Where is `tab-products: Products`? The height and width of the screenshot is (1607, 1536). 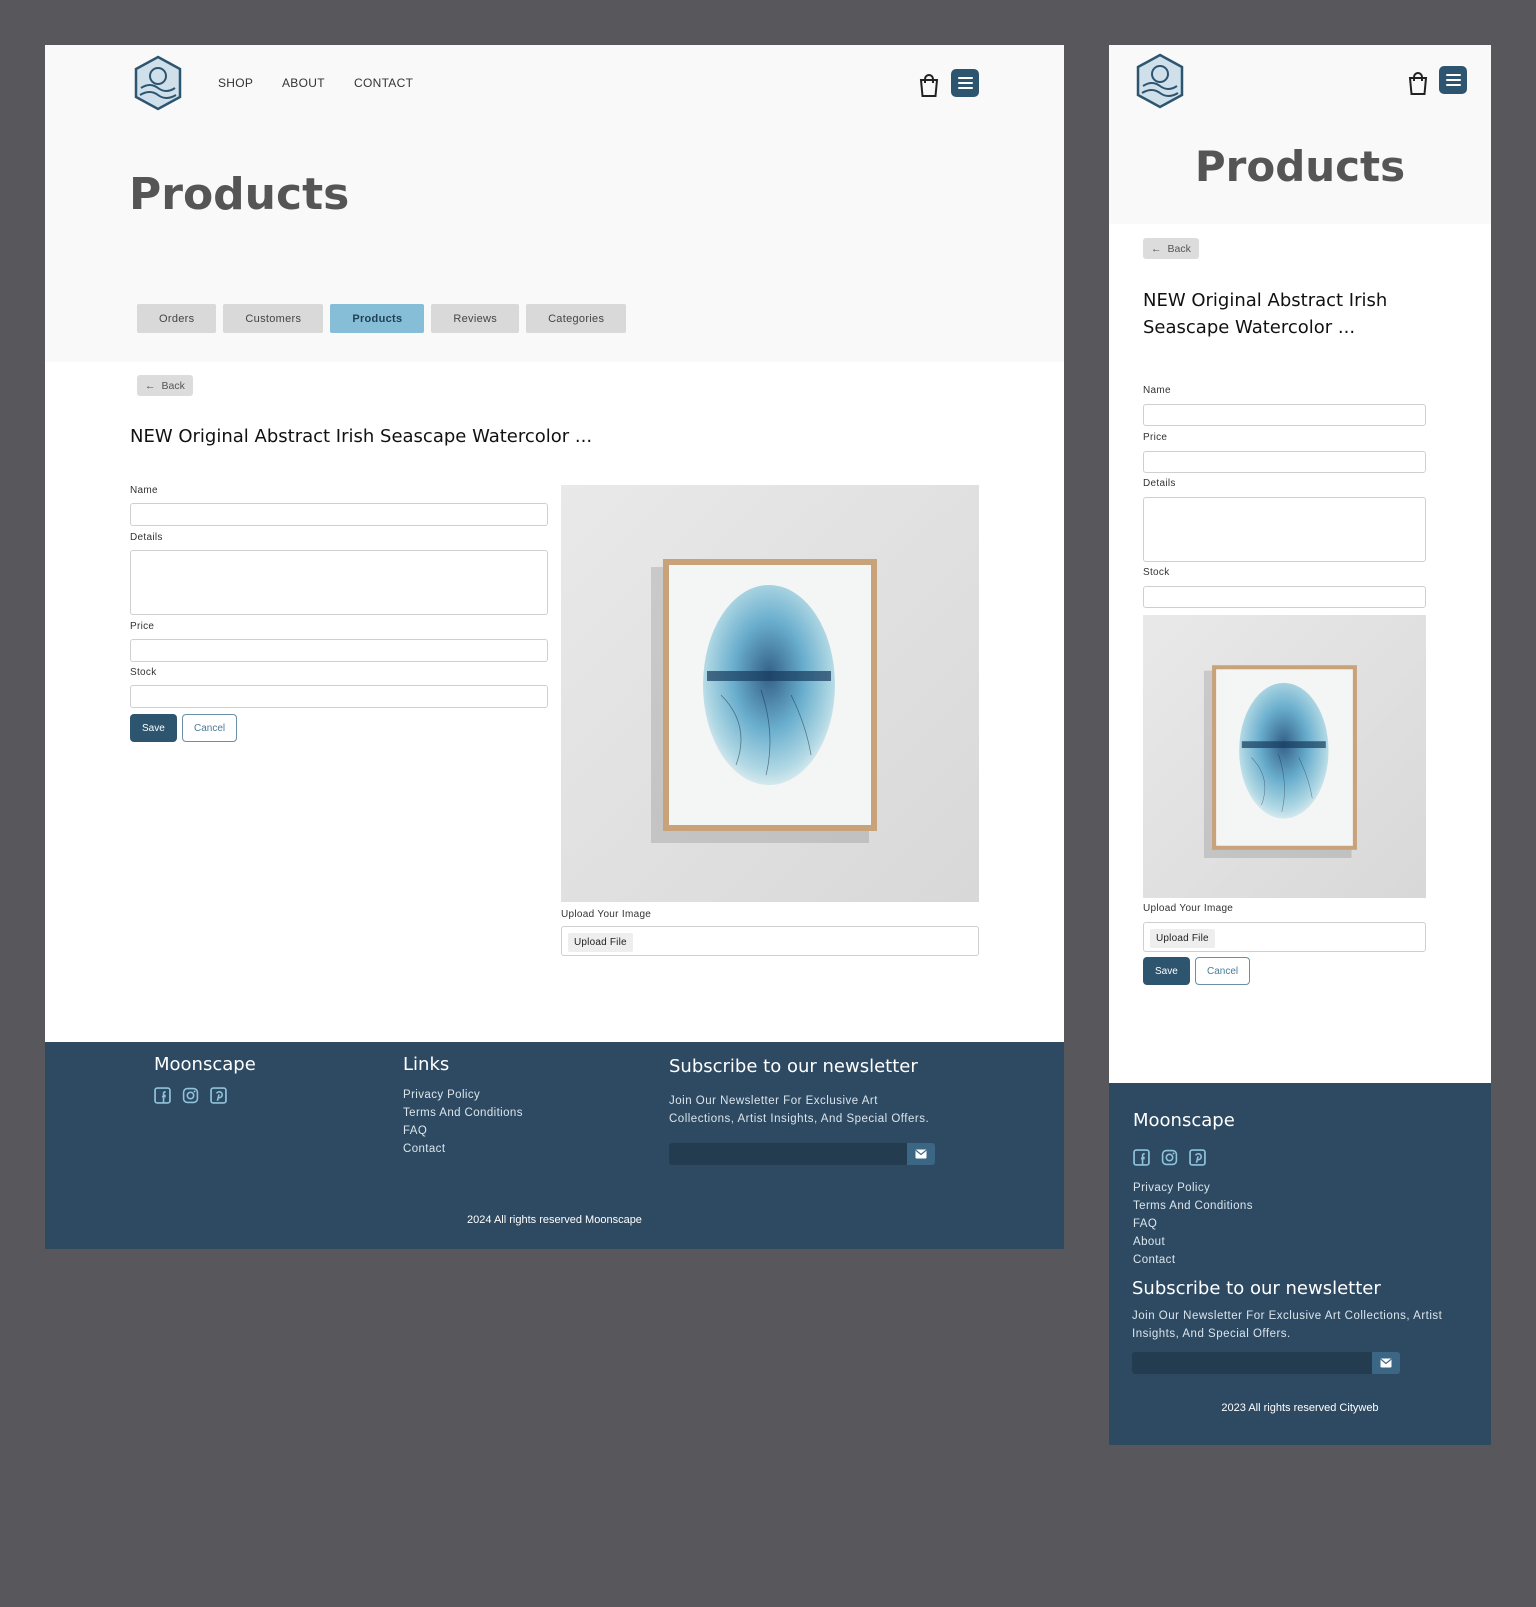
tab-products: Products is located at coordinates (377, 318).